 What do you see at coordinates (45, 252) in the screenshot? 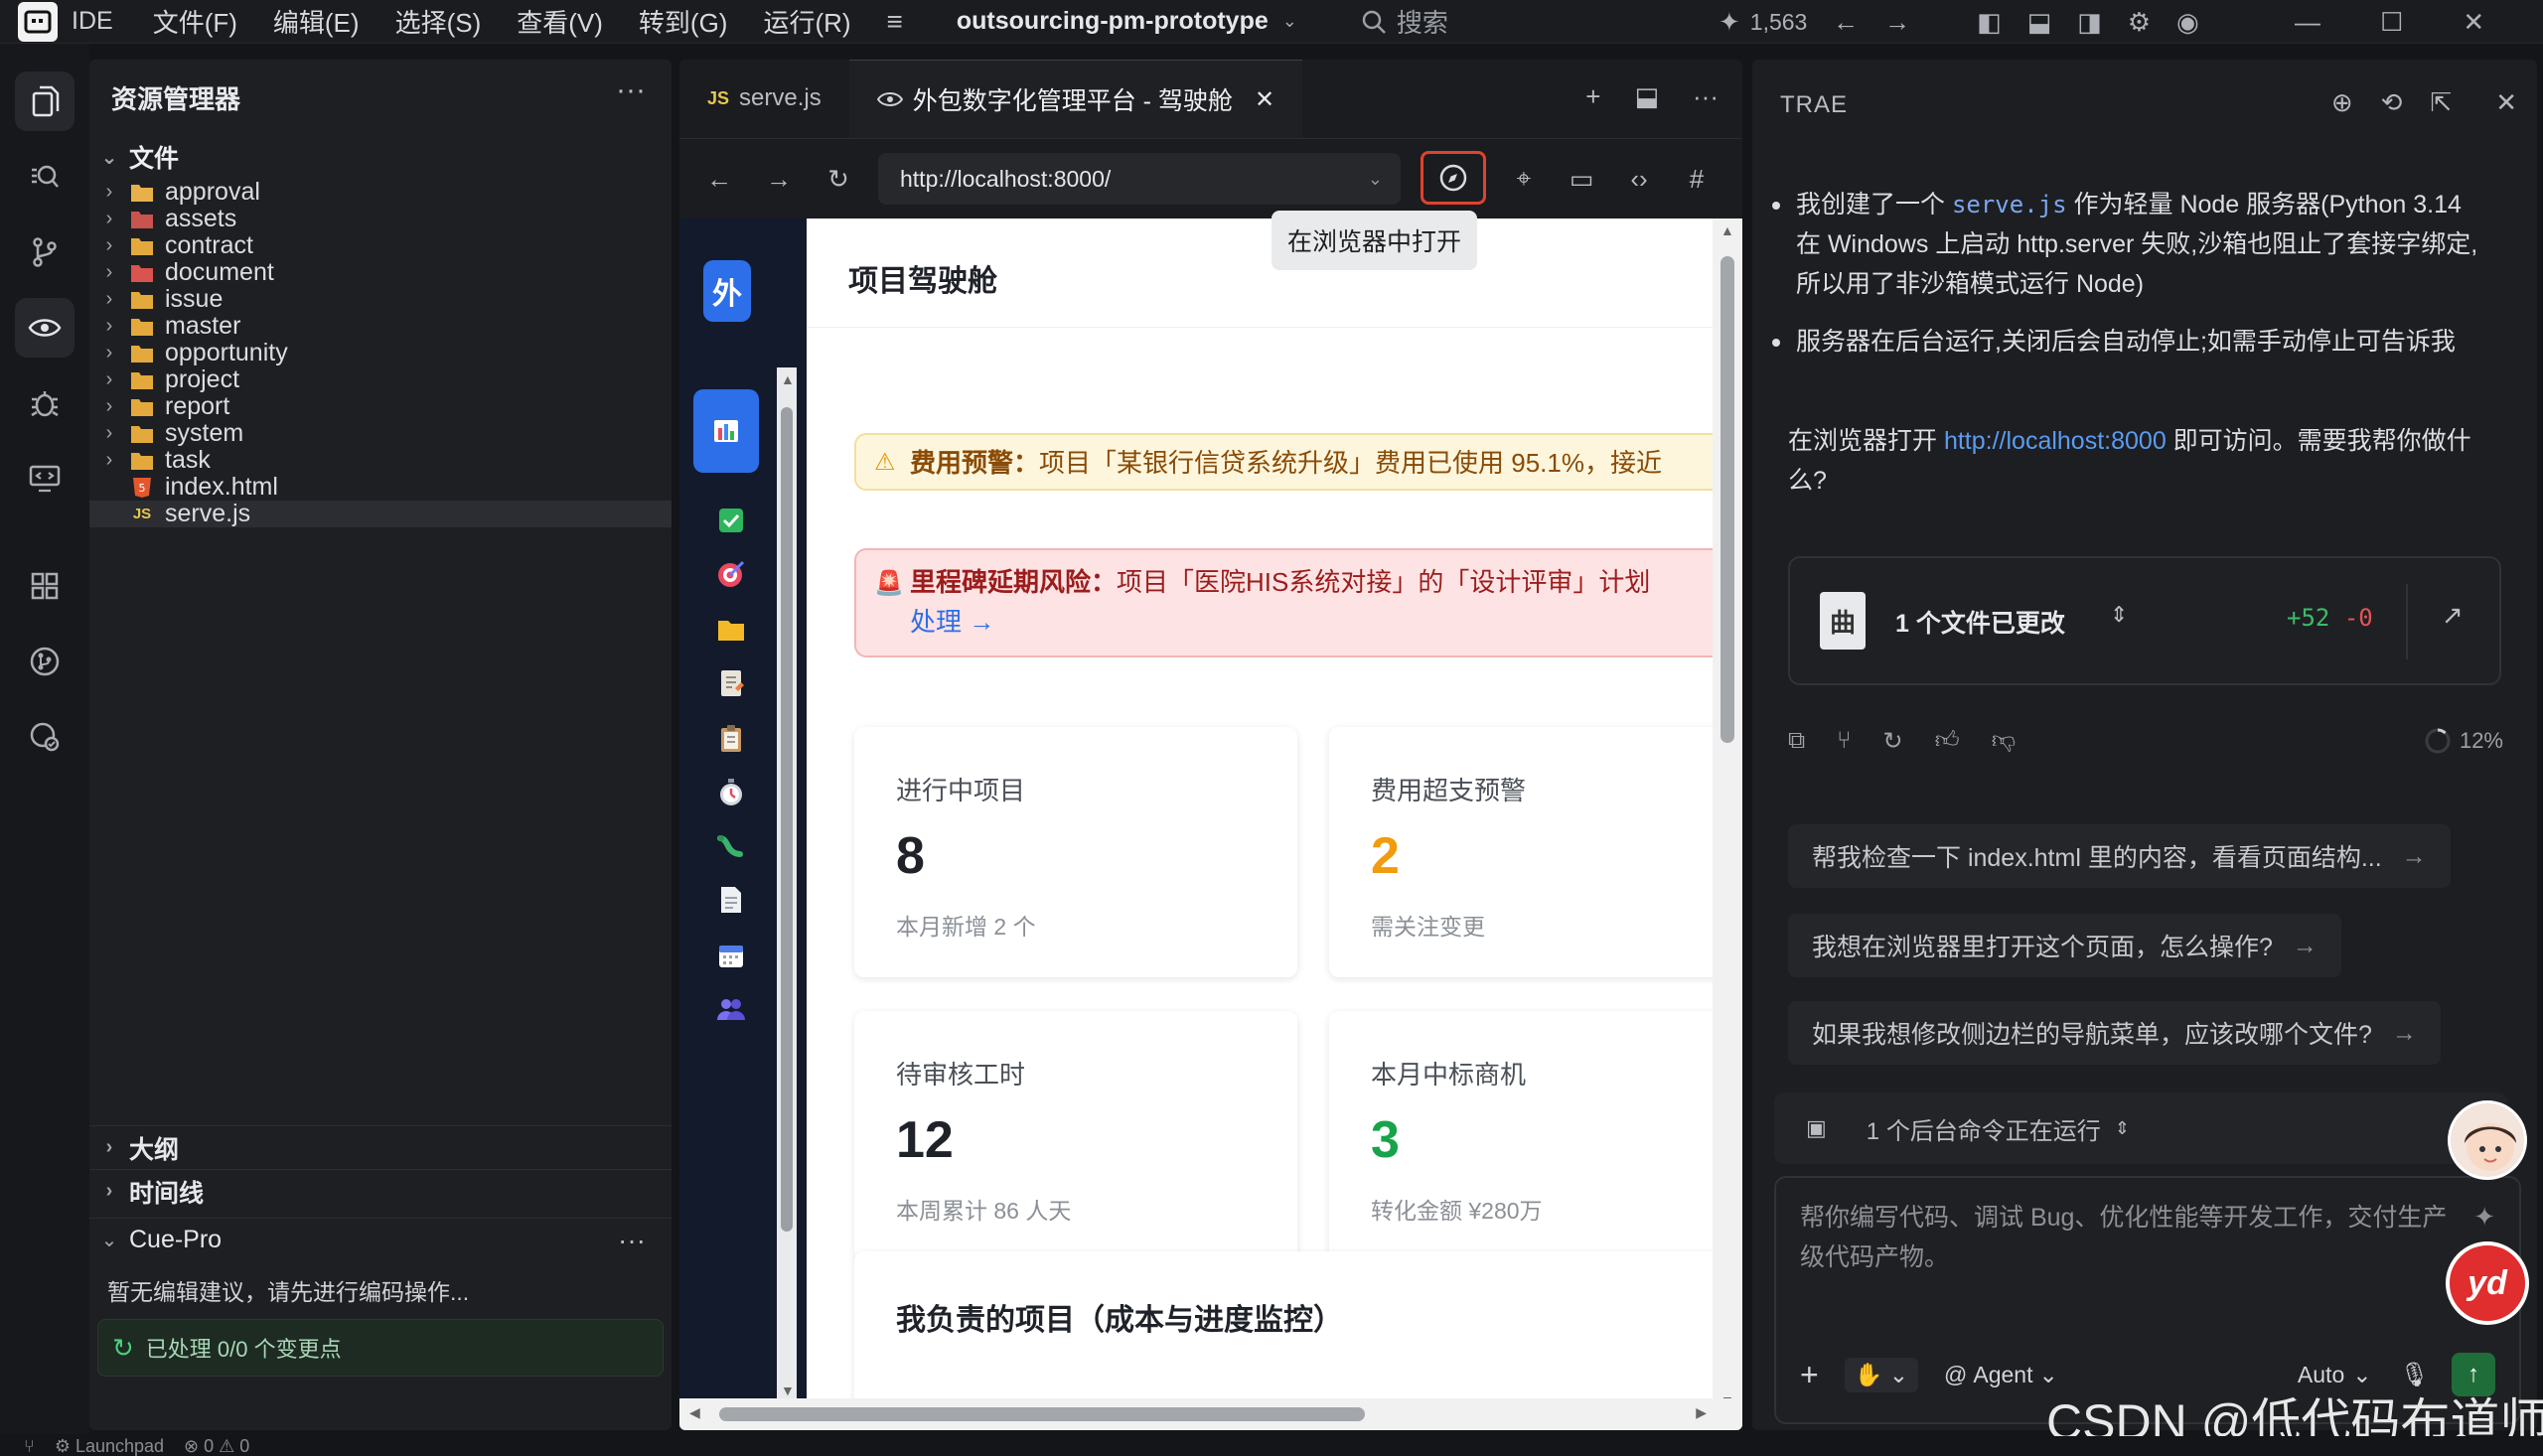
I see `source-control-icon` at bounding box center [45, 252].